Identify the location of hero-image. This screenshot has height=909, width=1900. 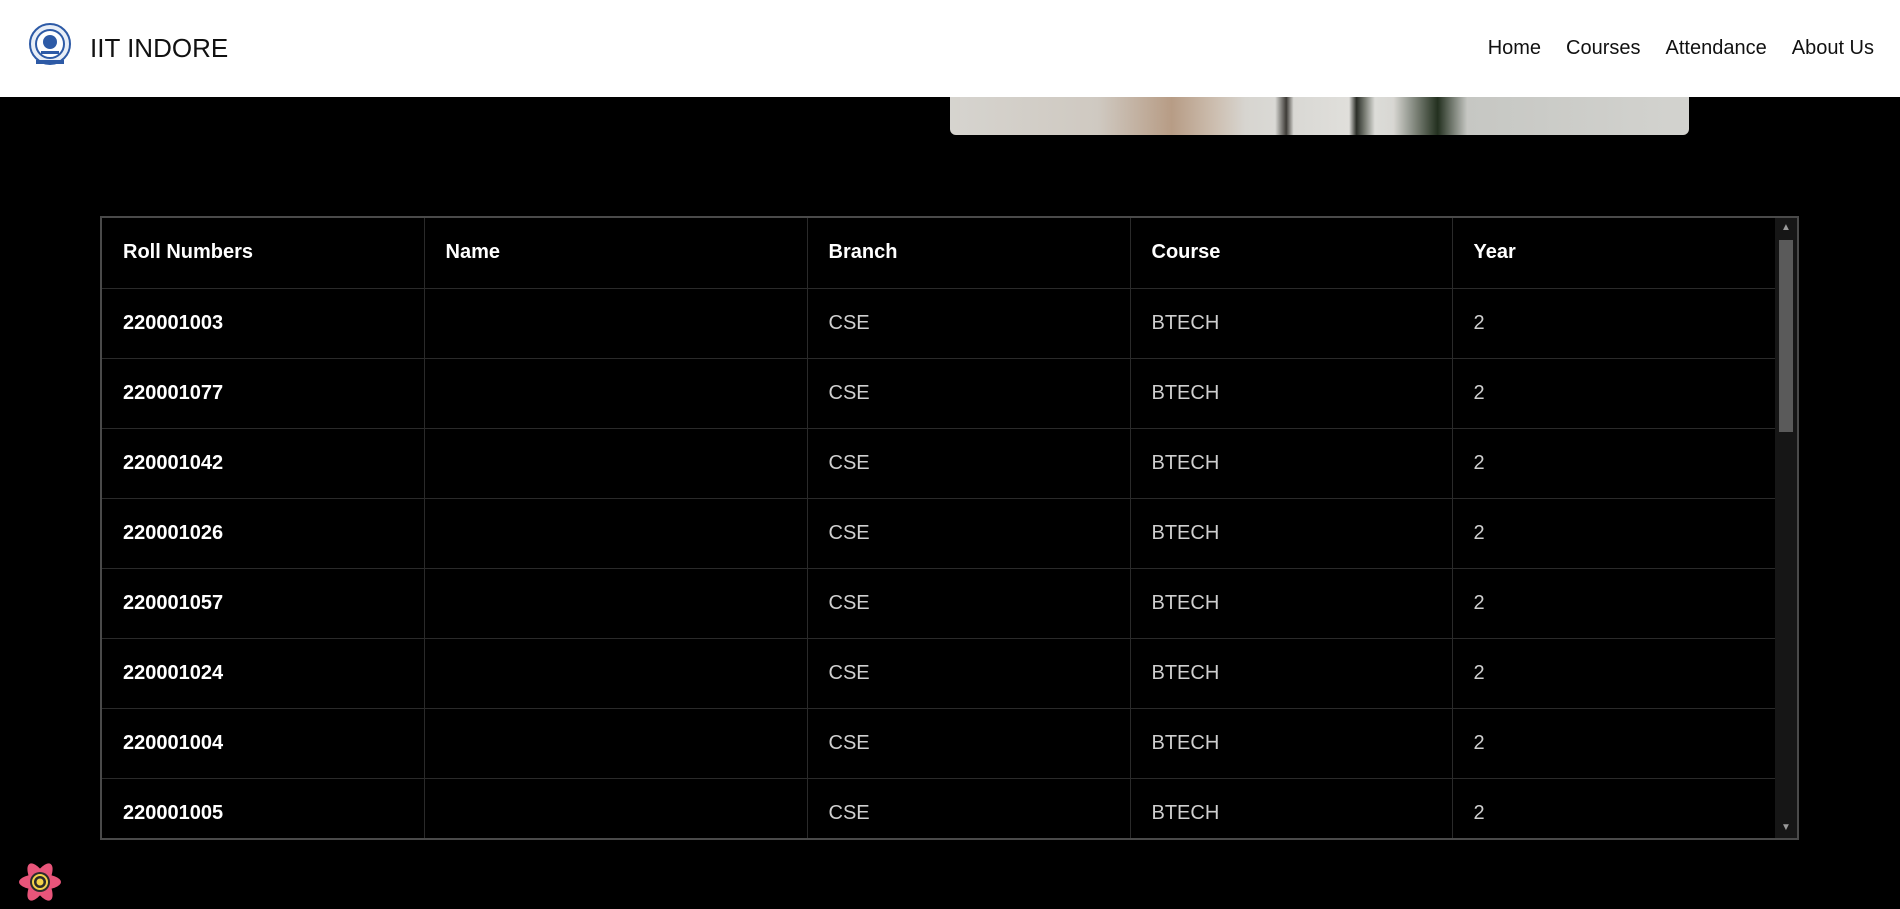
(1319, 116).